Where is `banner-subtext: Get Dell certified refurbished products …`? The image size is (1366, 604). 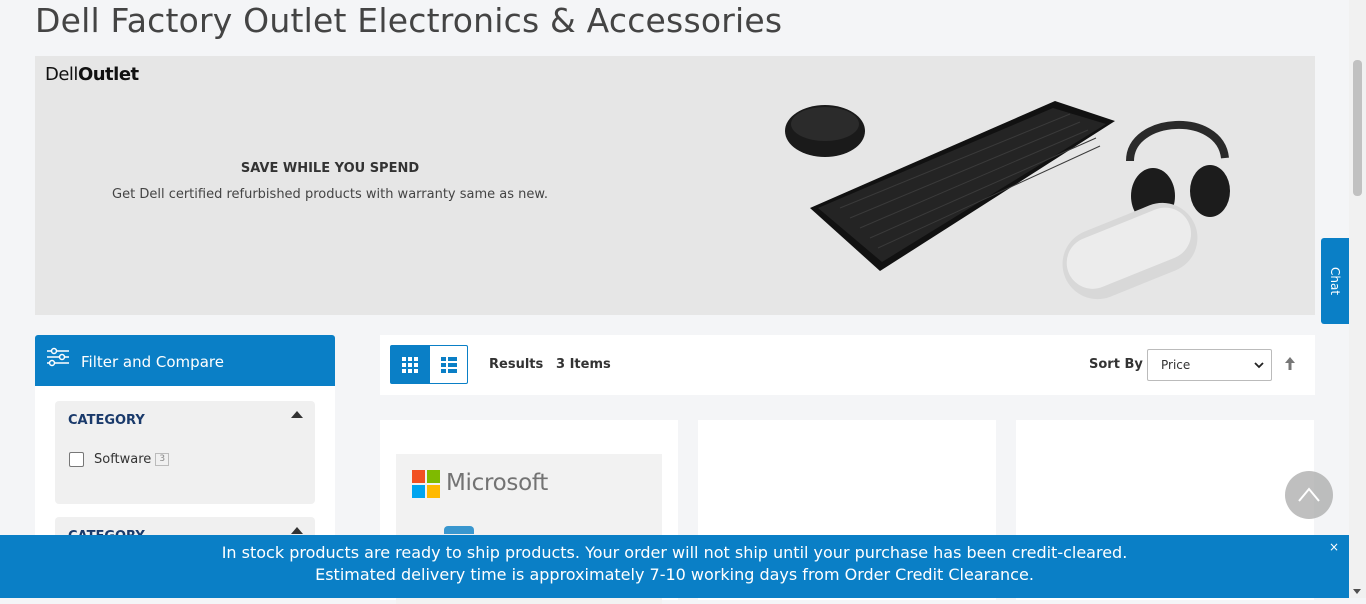
banner-subtext: Get Dell certified refurbished products … is located at coordinates (330, 194).